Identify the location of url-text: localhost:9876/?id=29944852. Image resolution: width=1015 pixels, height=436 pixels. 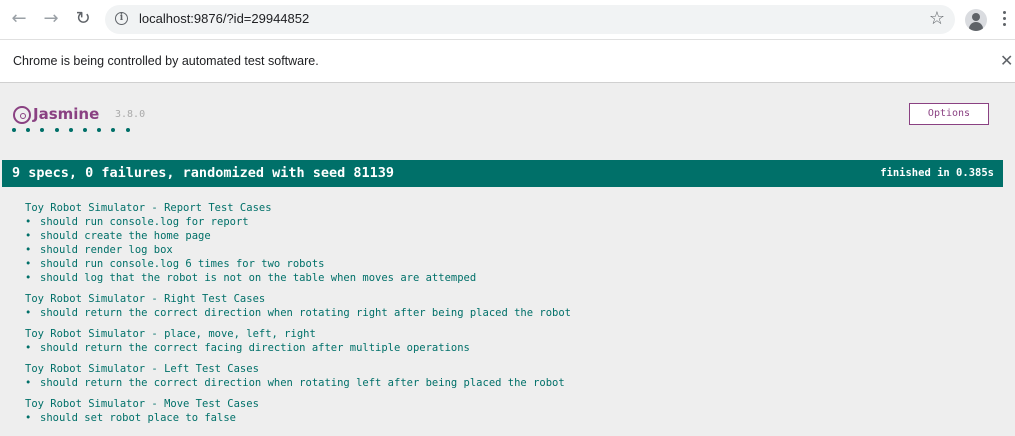
(224, 18).